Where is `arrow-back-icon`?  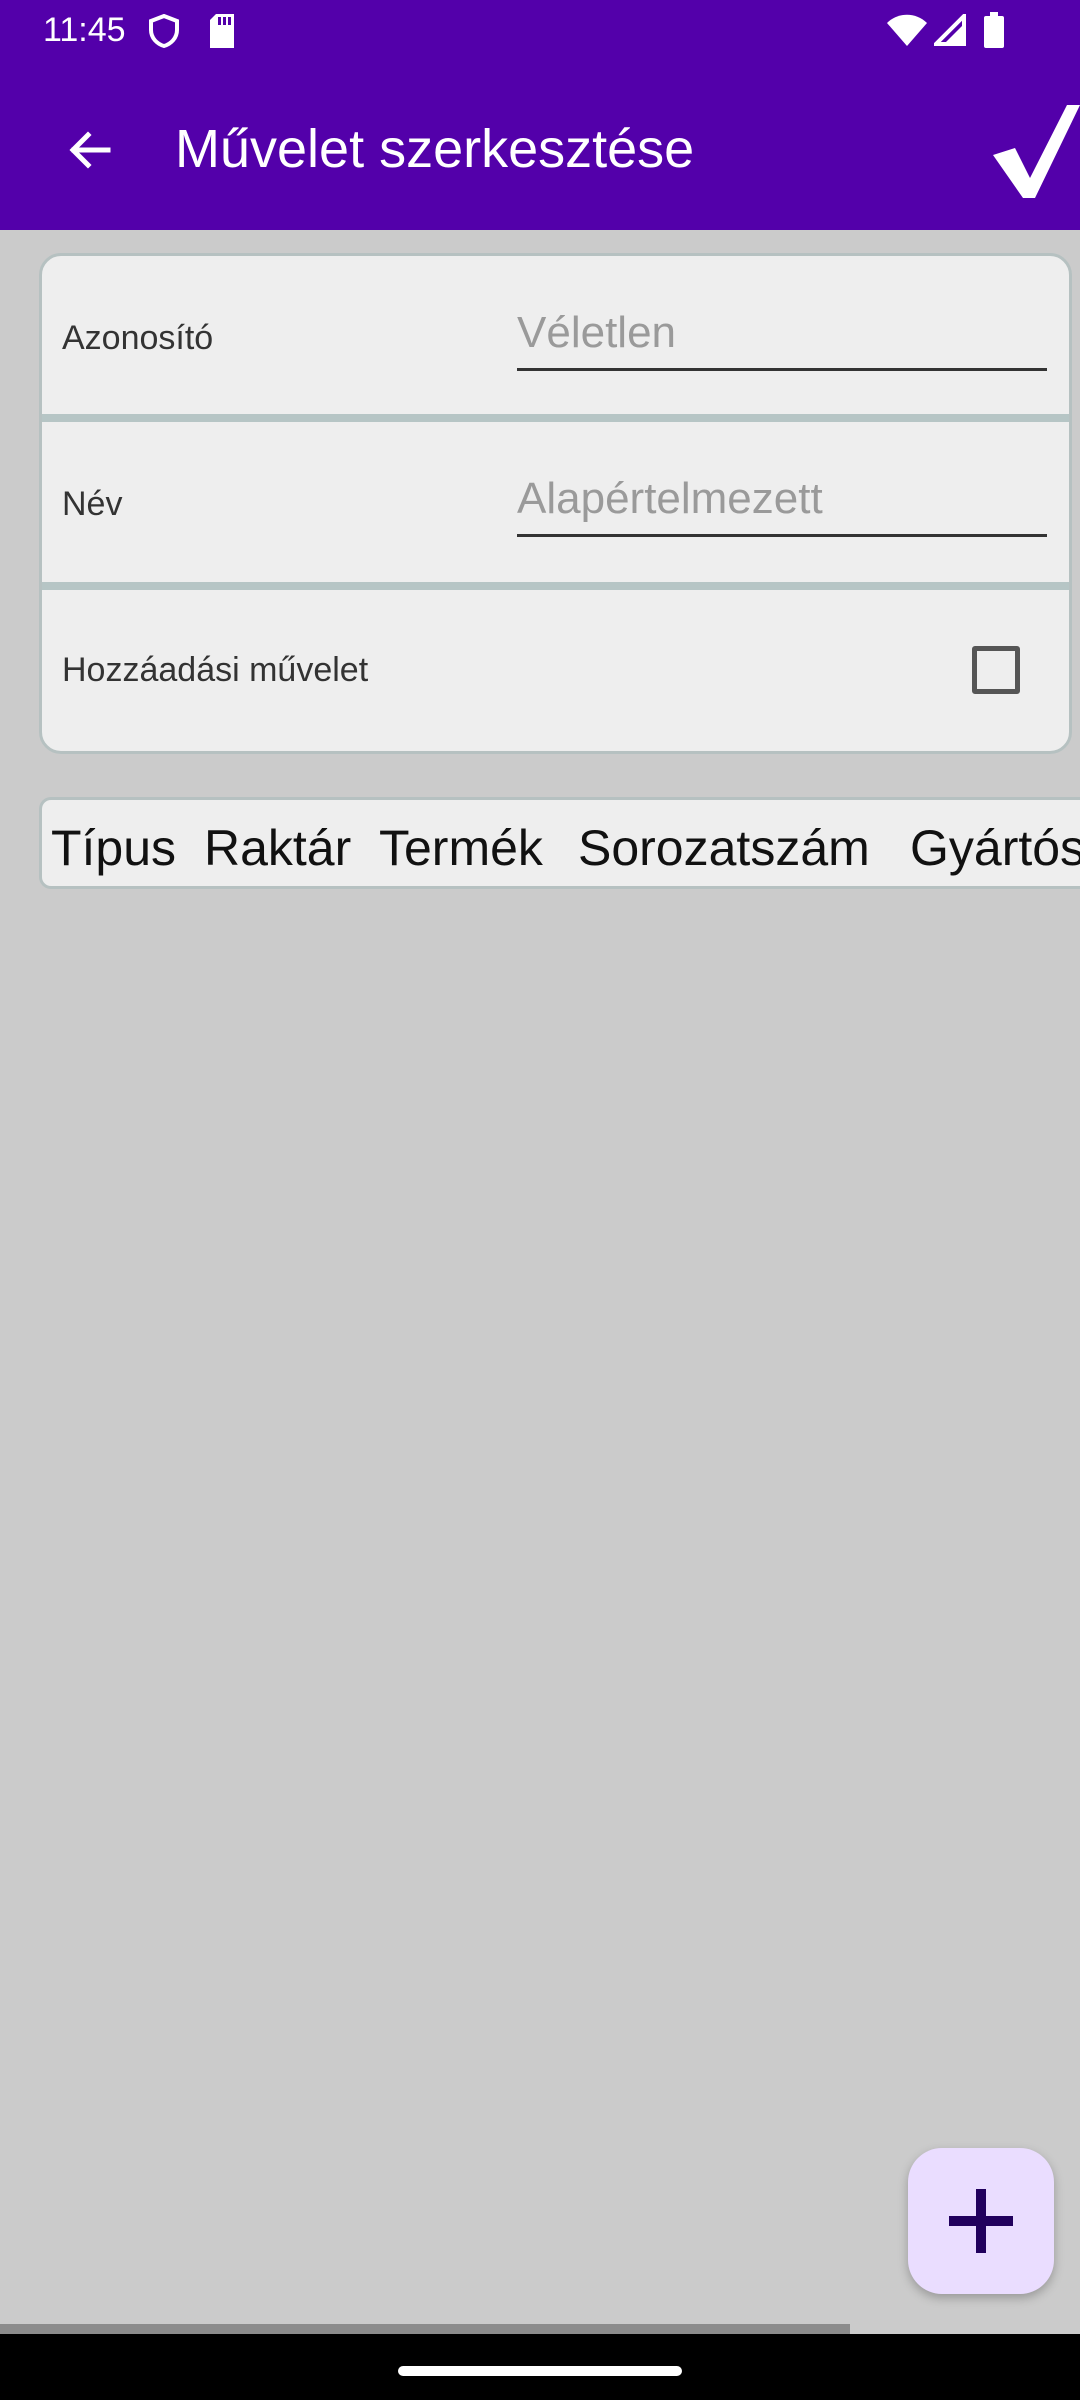
arrow-back-icon is located at coordinates (90, 150).